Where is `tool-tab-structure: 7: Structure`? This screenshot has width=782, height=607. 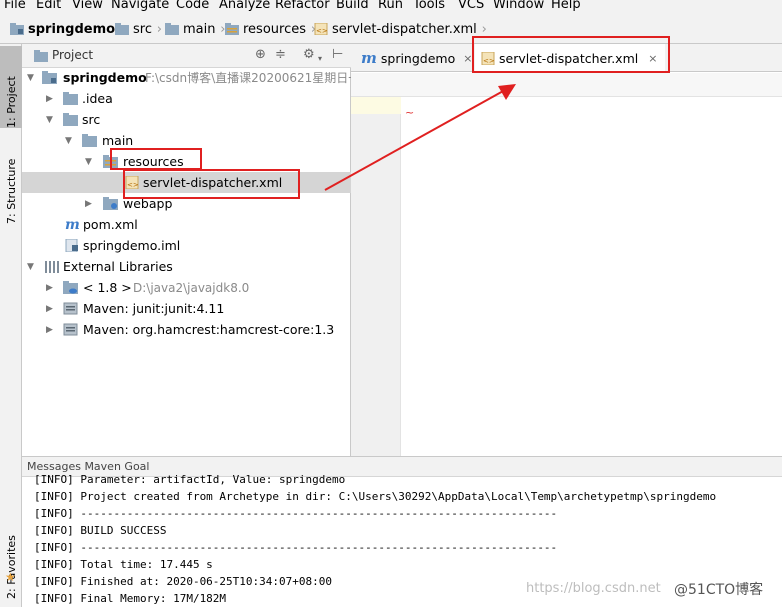
tool-tab-structure: 7: Structure is located at coordinates (11, 180).